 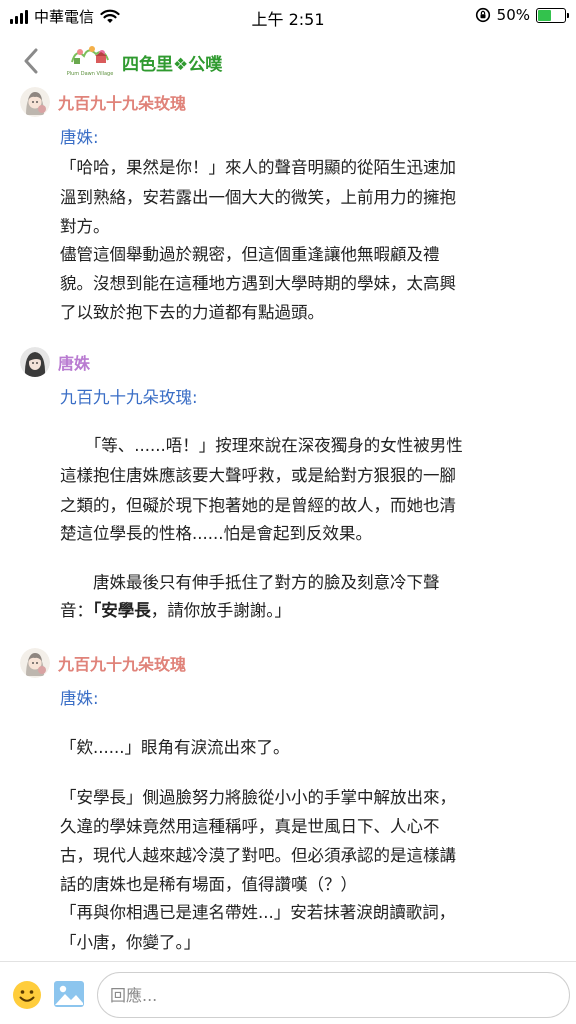 What do you see at coordinates (258, 797) in the screenshot?
I see `post-text-line: 「安學長」側過臉努力將臉從小小的手掌中解放出來，` at bounding box center [258, 797].